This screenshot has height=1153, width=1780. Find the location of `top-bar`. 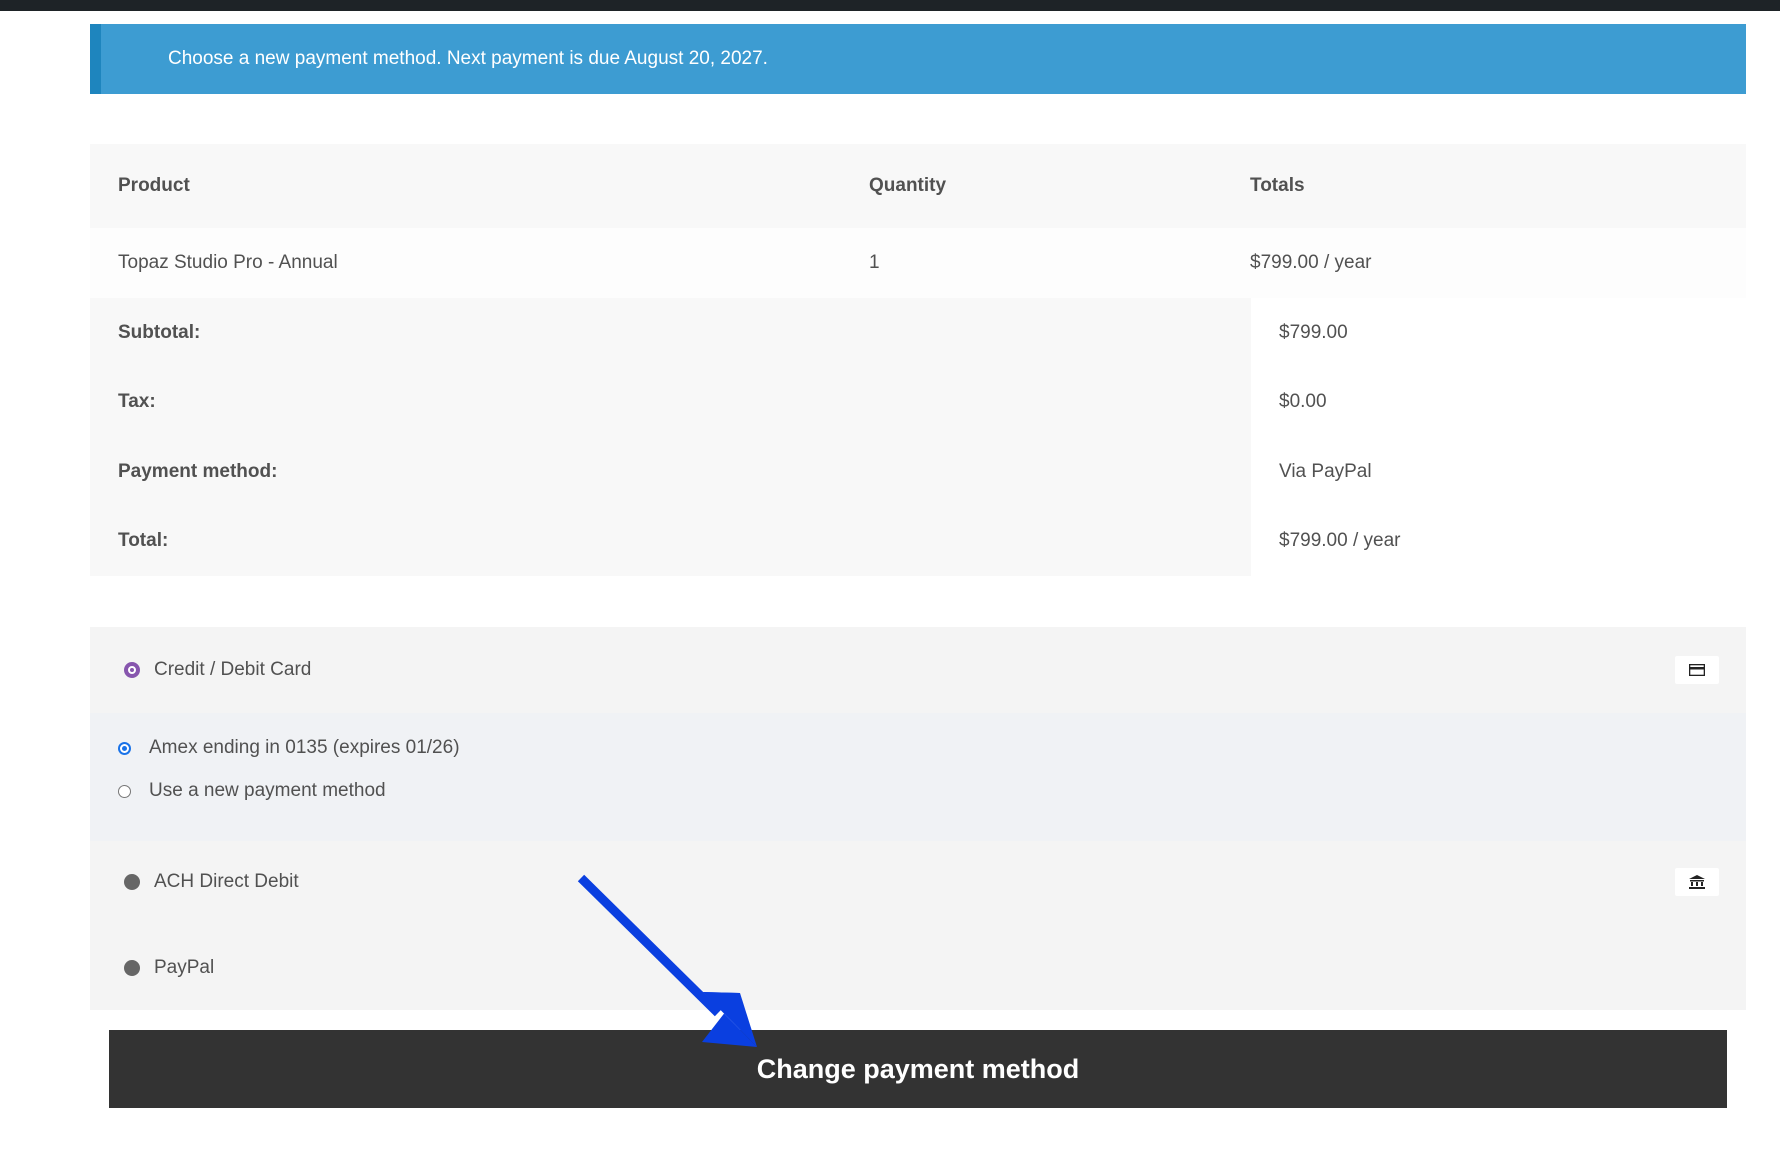

top-bar is located at coordinates (890, 5).